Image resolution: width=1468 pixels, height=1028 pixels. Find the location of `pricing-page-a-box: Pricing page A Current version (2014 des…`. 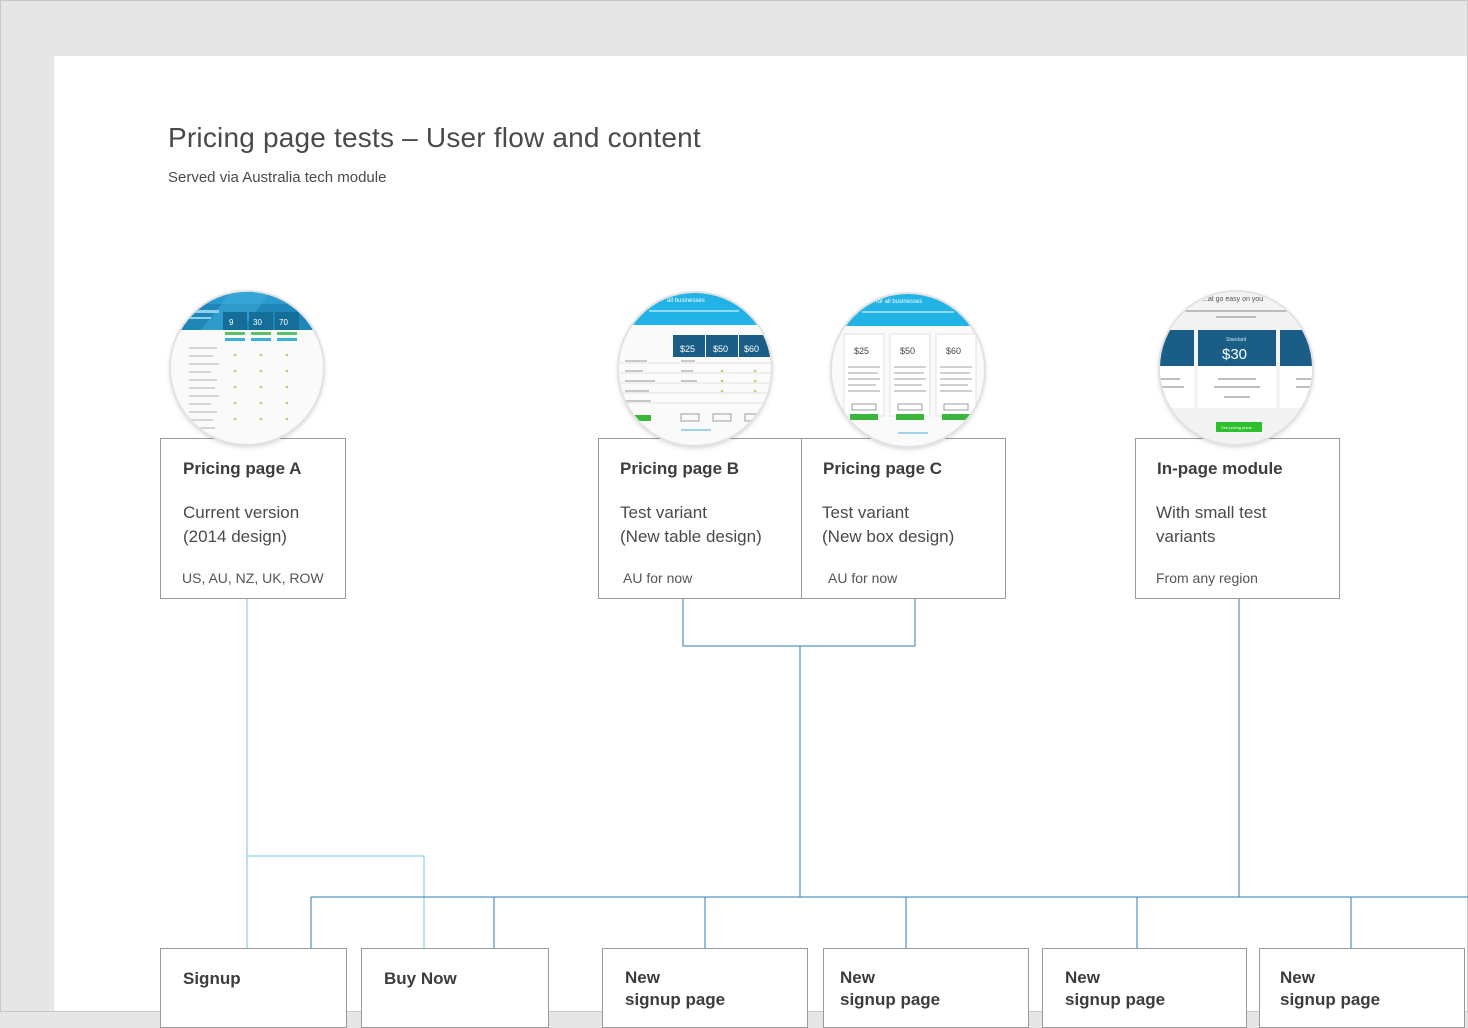

pricing-page-a-box: Pricing page A Current version (2014 des… is located at coordinates (253, 518).